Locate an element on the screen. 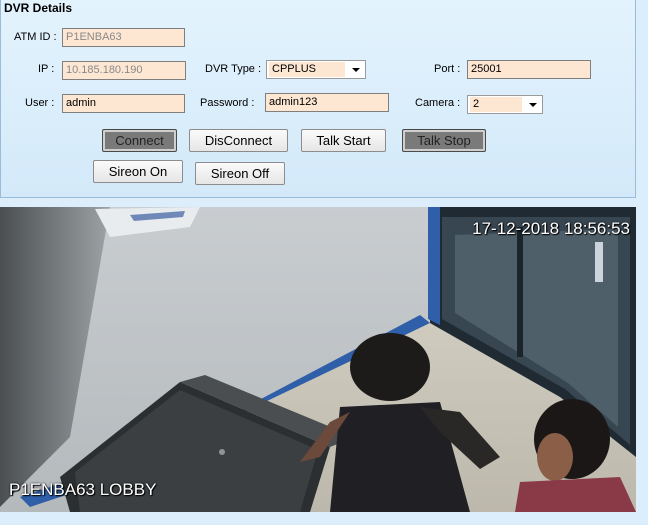  user-field: admin is located at coordinates (123, 103).